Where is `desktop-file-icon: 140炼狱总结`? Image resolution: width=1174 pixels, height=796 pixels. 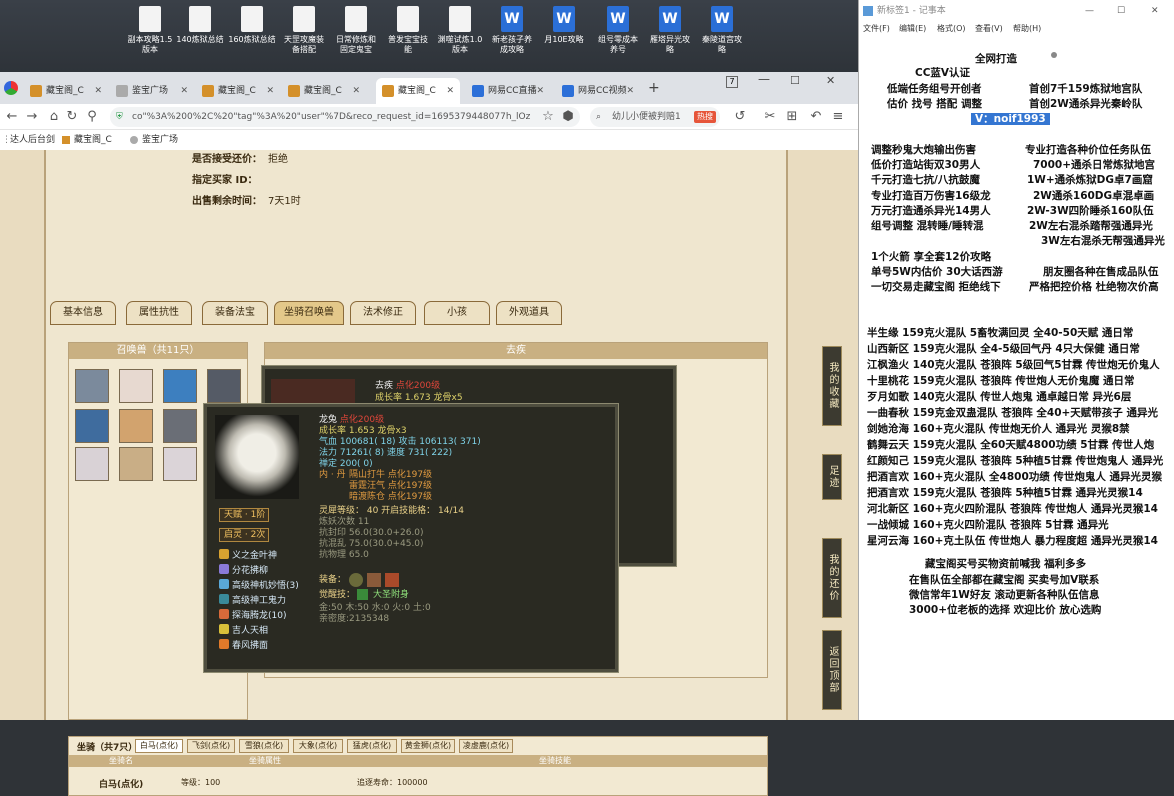 desktop-file-icon: 140炼狱总结 is located at coordinates (200, 25).